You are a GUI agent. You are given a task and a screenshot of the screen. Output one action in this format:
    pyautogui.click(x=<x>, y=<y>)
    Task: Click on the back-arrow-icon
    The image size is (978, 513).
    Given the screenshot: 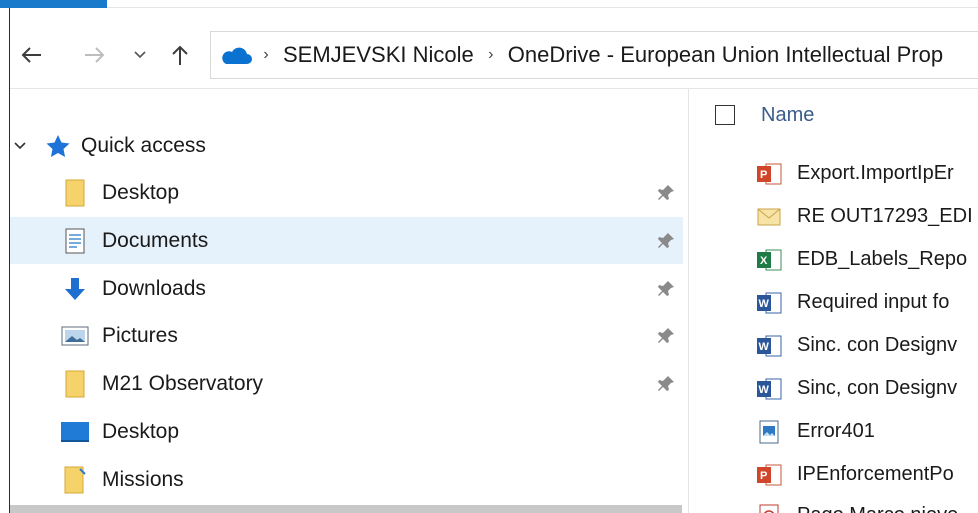 What is the action you would take?
    pyautogui.click(x=31, y=55)
    